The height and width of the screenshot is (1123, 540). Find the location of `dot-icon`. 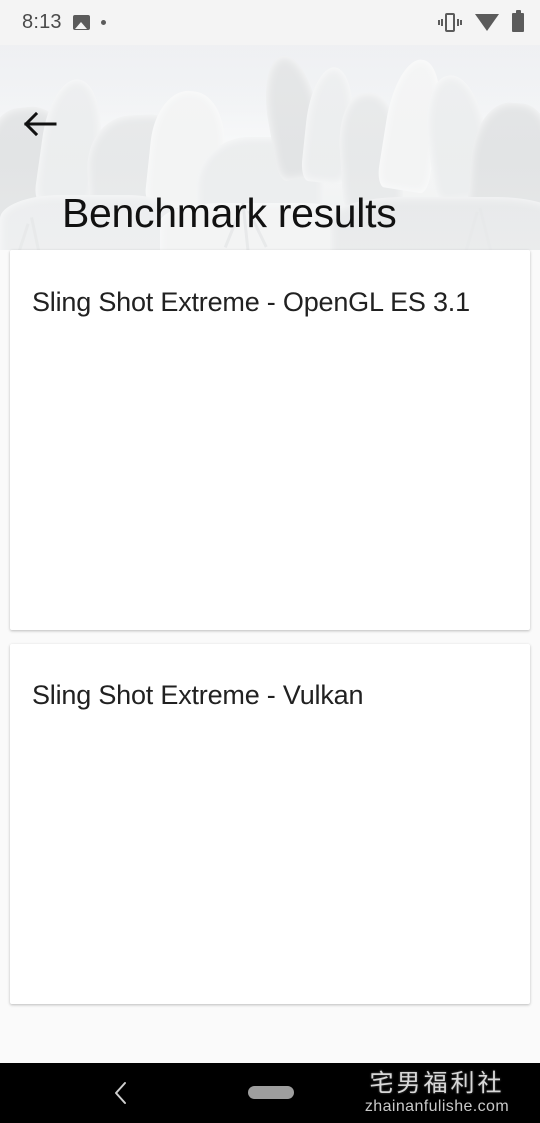

dot-icon is located at coordinates (103, 22).